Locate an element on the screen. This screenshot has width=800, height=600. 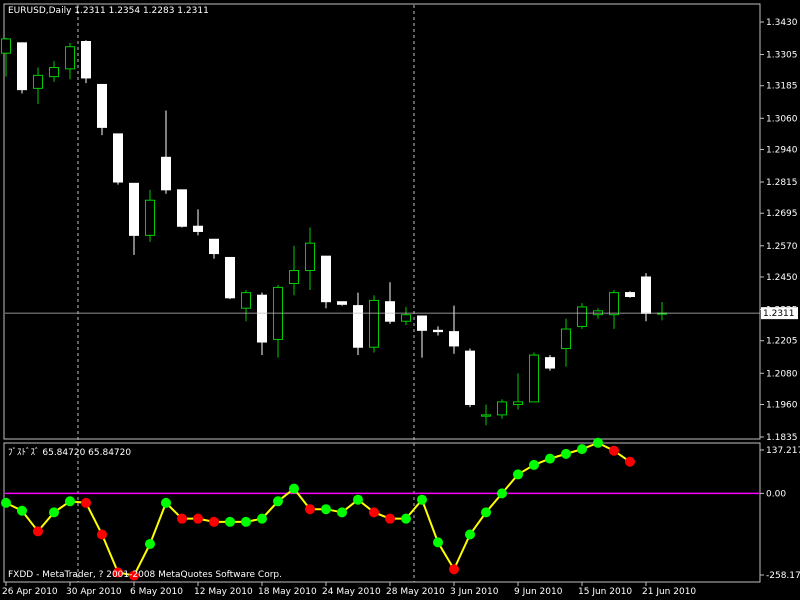
time-tick-label: 15 Jun 2010 is located at coordinates (605, 592).